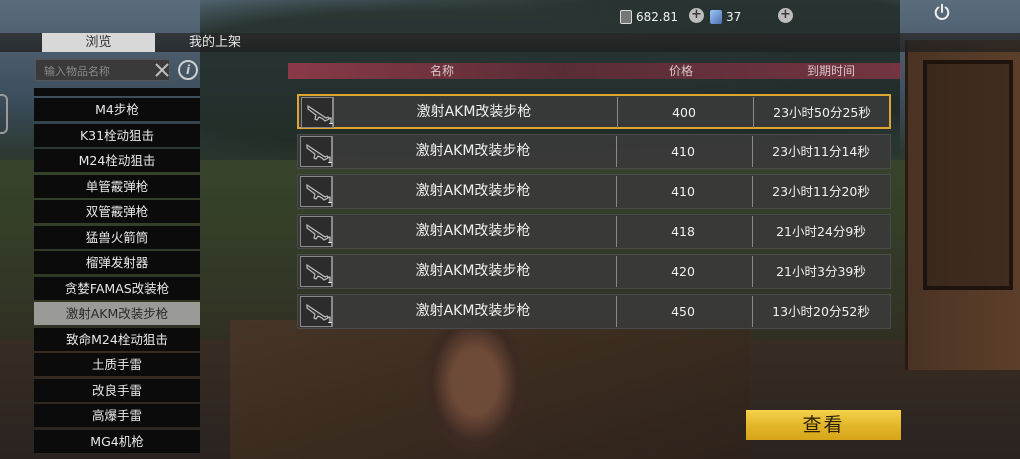 The width and height of the screenshot is (1020, 459). What do you see at coordinates (117, 339) in the screenshot?
I see `list-item: 致命M24栓动狙击` at bounding box center [117, 339].